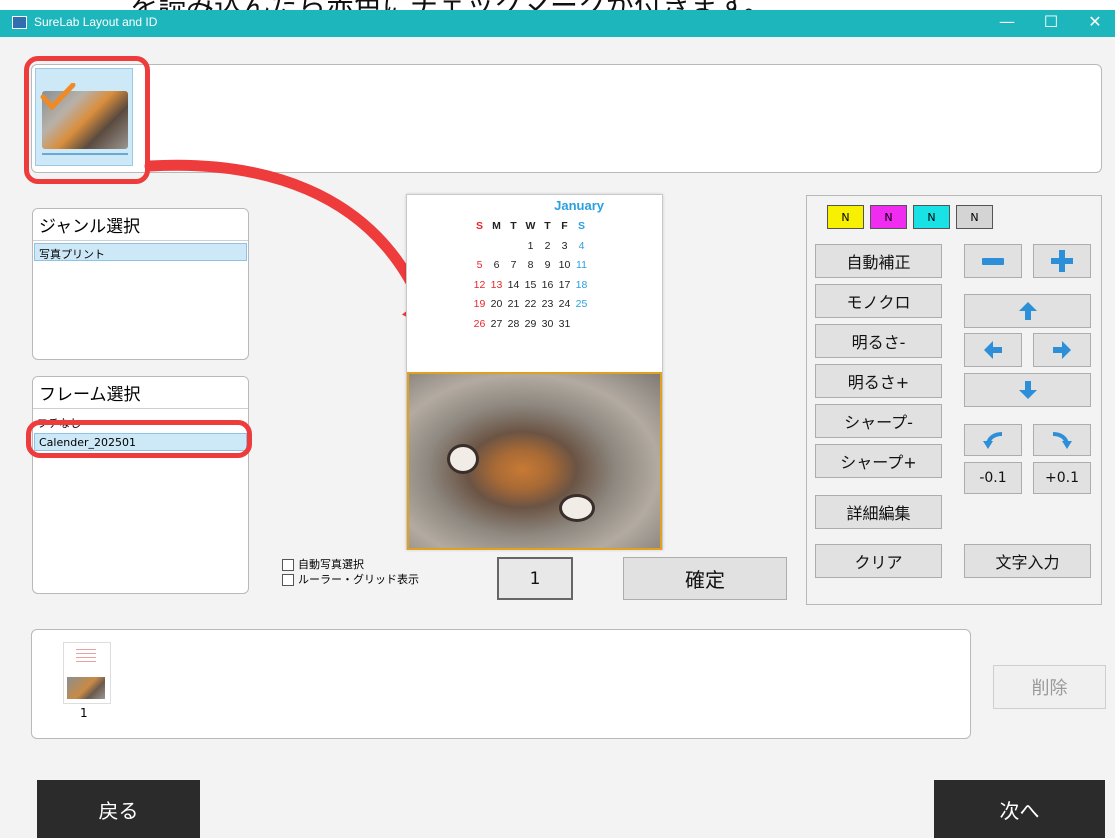  I want to click on preview-photo, so click(534, 461).